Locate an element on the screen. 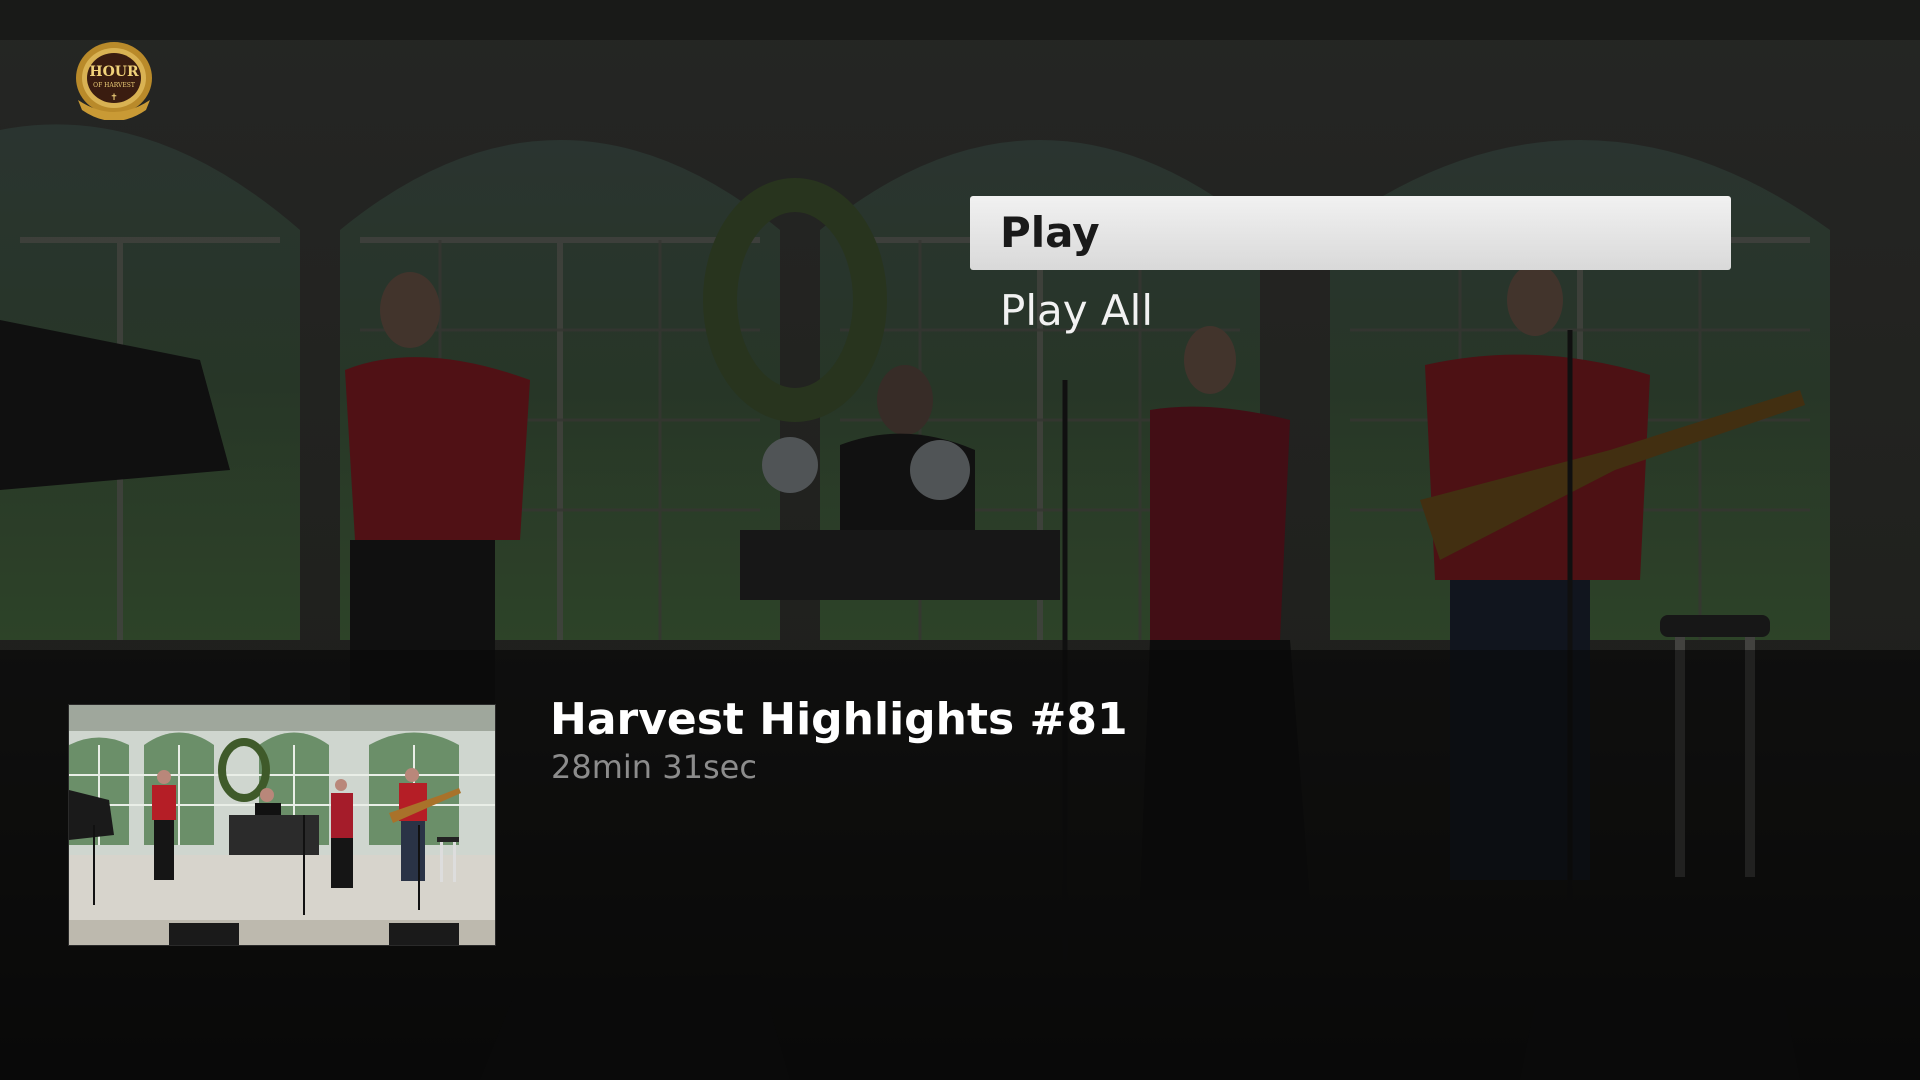 The image size is (1920, 1080). action-menu: Play Play All is located at coordinates (1350, 272).